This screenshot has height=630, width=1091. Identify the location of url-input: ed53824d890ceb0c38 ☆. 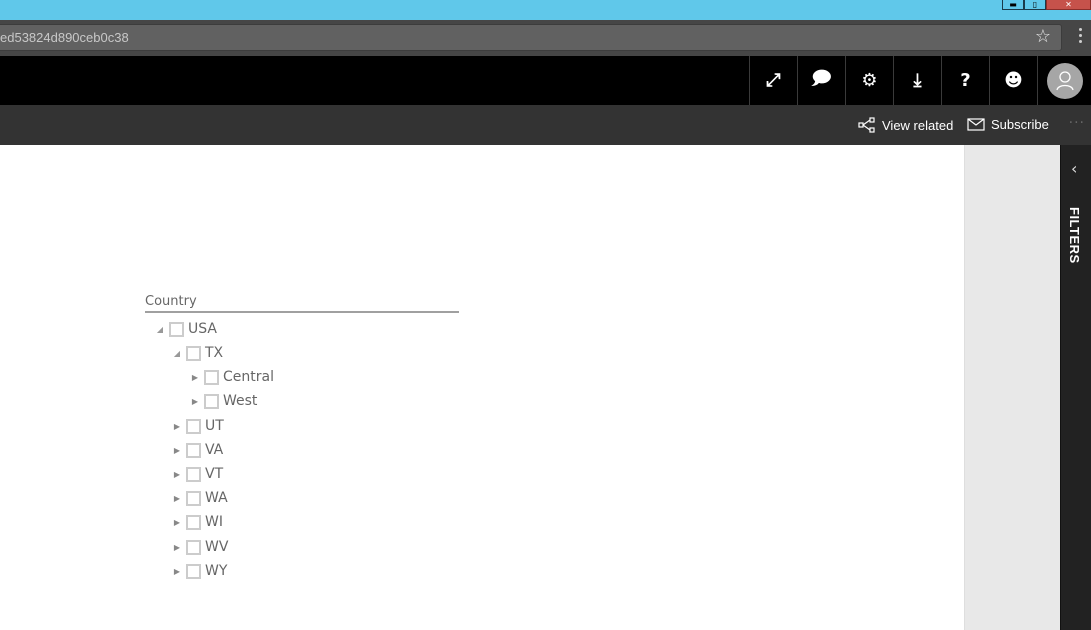
(531, 37).